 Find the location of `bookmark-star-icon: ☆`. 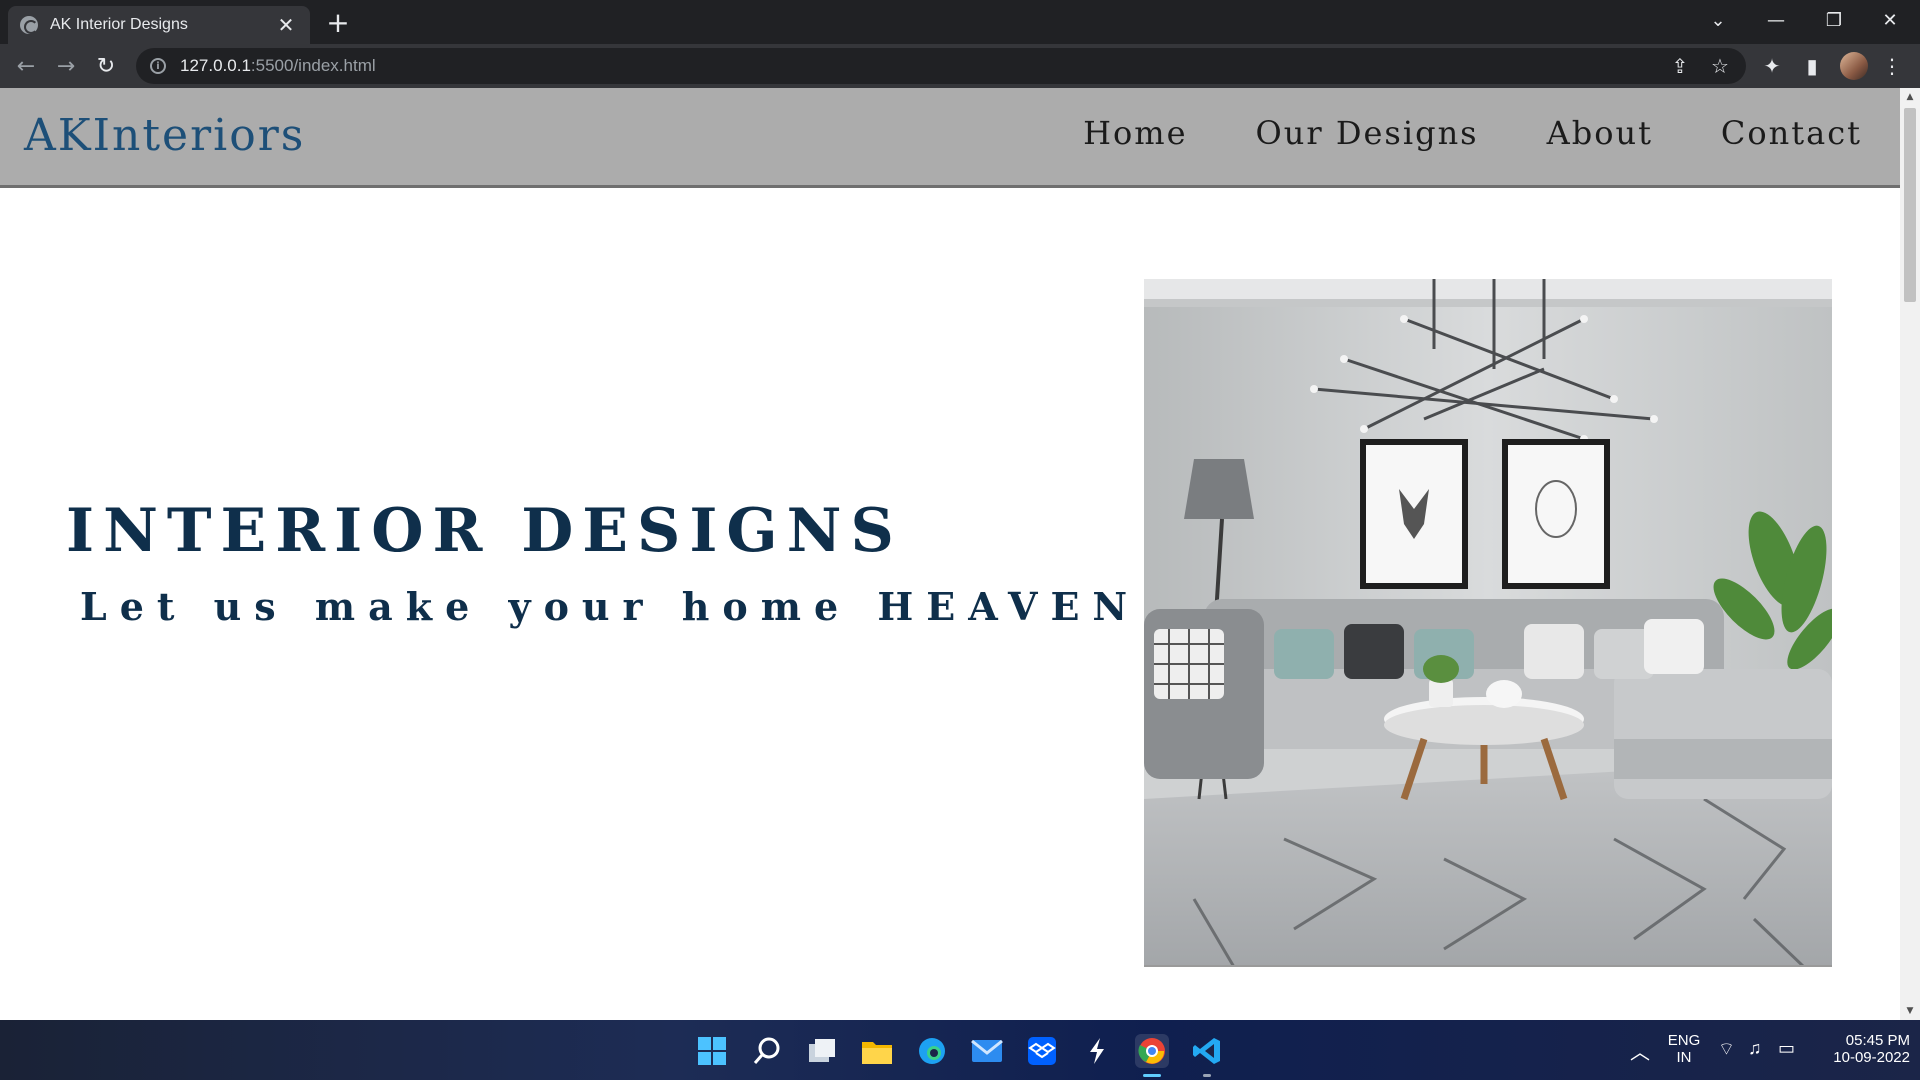

bookmark-star-icon: ☆ is located at coordinates (1720, 66).